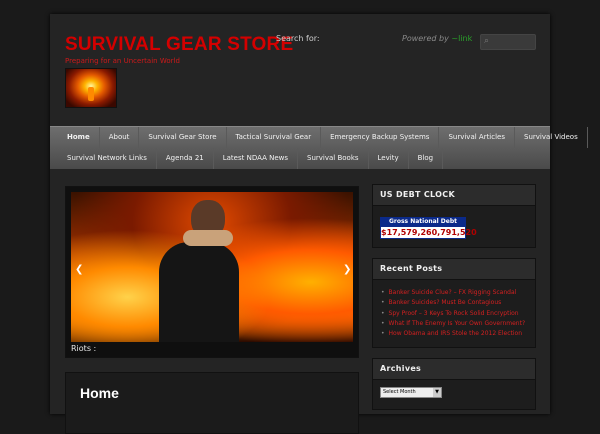 The image size is (600, 434). Describe the element at coordinates (333, 158) in the screenshot. I see `nav-item-survival-books: Survival Books` at that location.